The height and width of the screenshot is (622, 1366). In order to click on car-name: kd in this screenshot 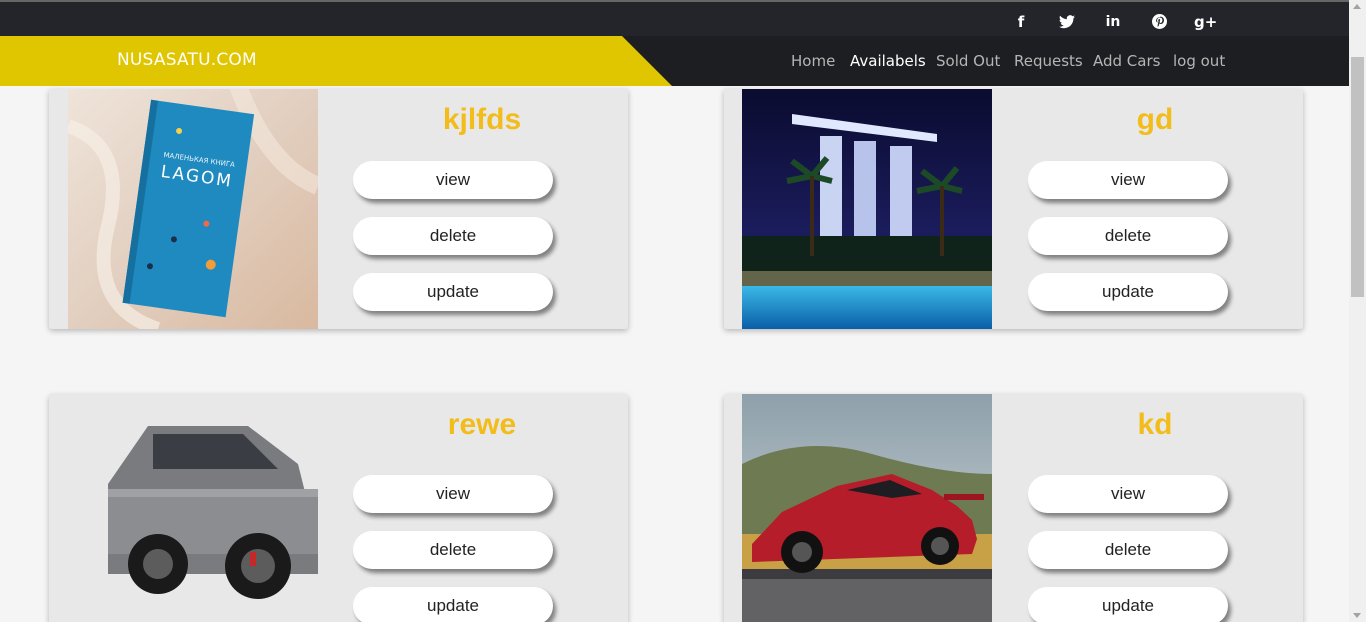, I will do `click(1155, 424)`.